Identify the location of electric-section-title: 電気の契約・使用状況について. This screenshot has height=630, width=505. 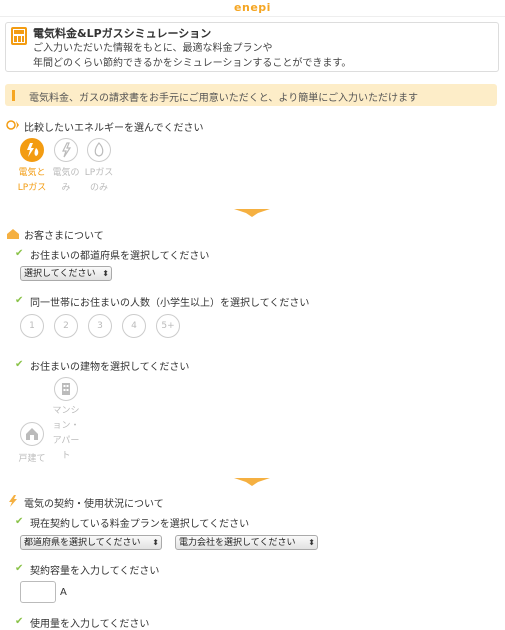
(94, 504).